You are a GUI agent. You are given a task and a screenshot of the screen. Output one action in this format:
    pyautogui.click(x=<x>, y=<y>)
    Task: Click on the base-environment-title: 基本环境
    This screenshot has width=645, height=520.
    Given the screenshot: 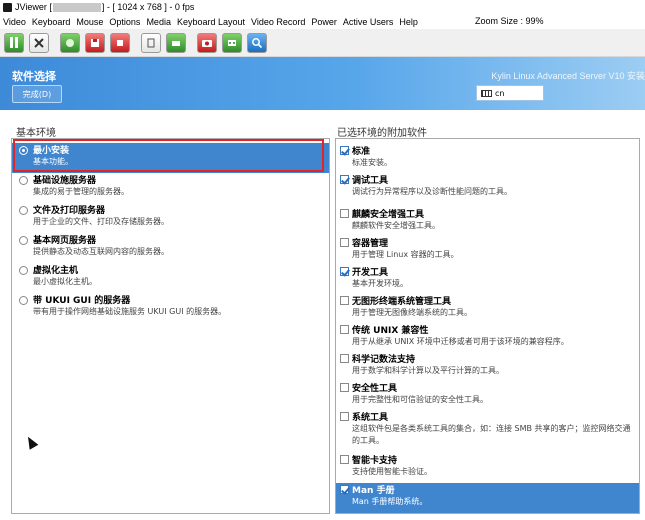 What is the action you would take?
    pyautogui.click(x=36, y=133)
    